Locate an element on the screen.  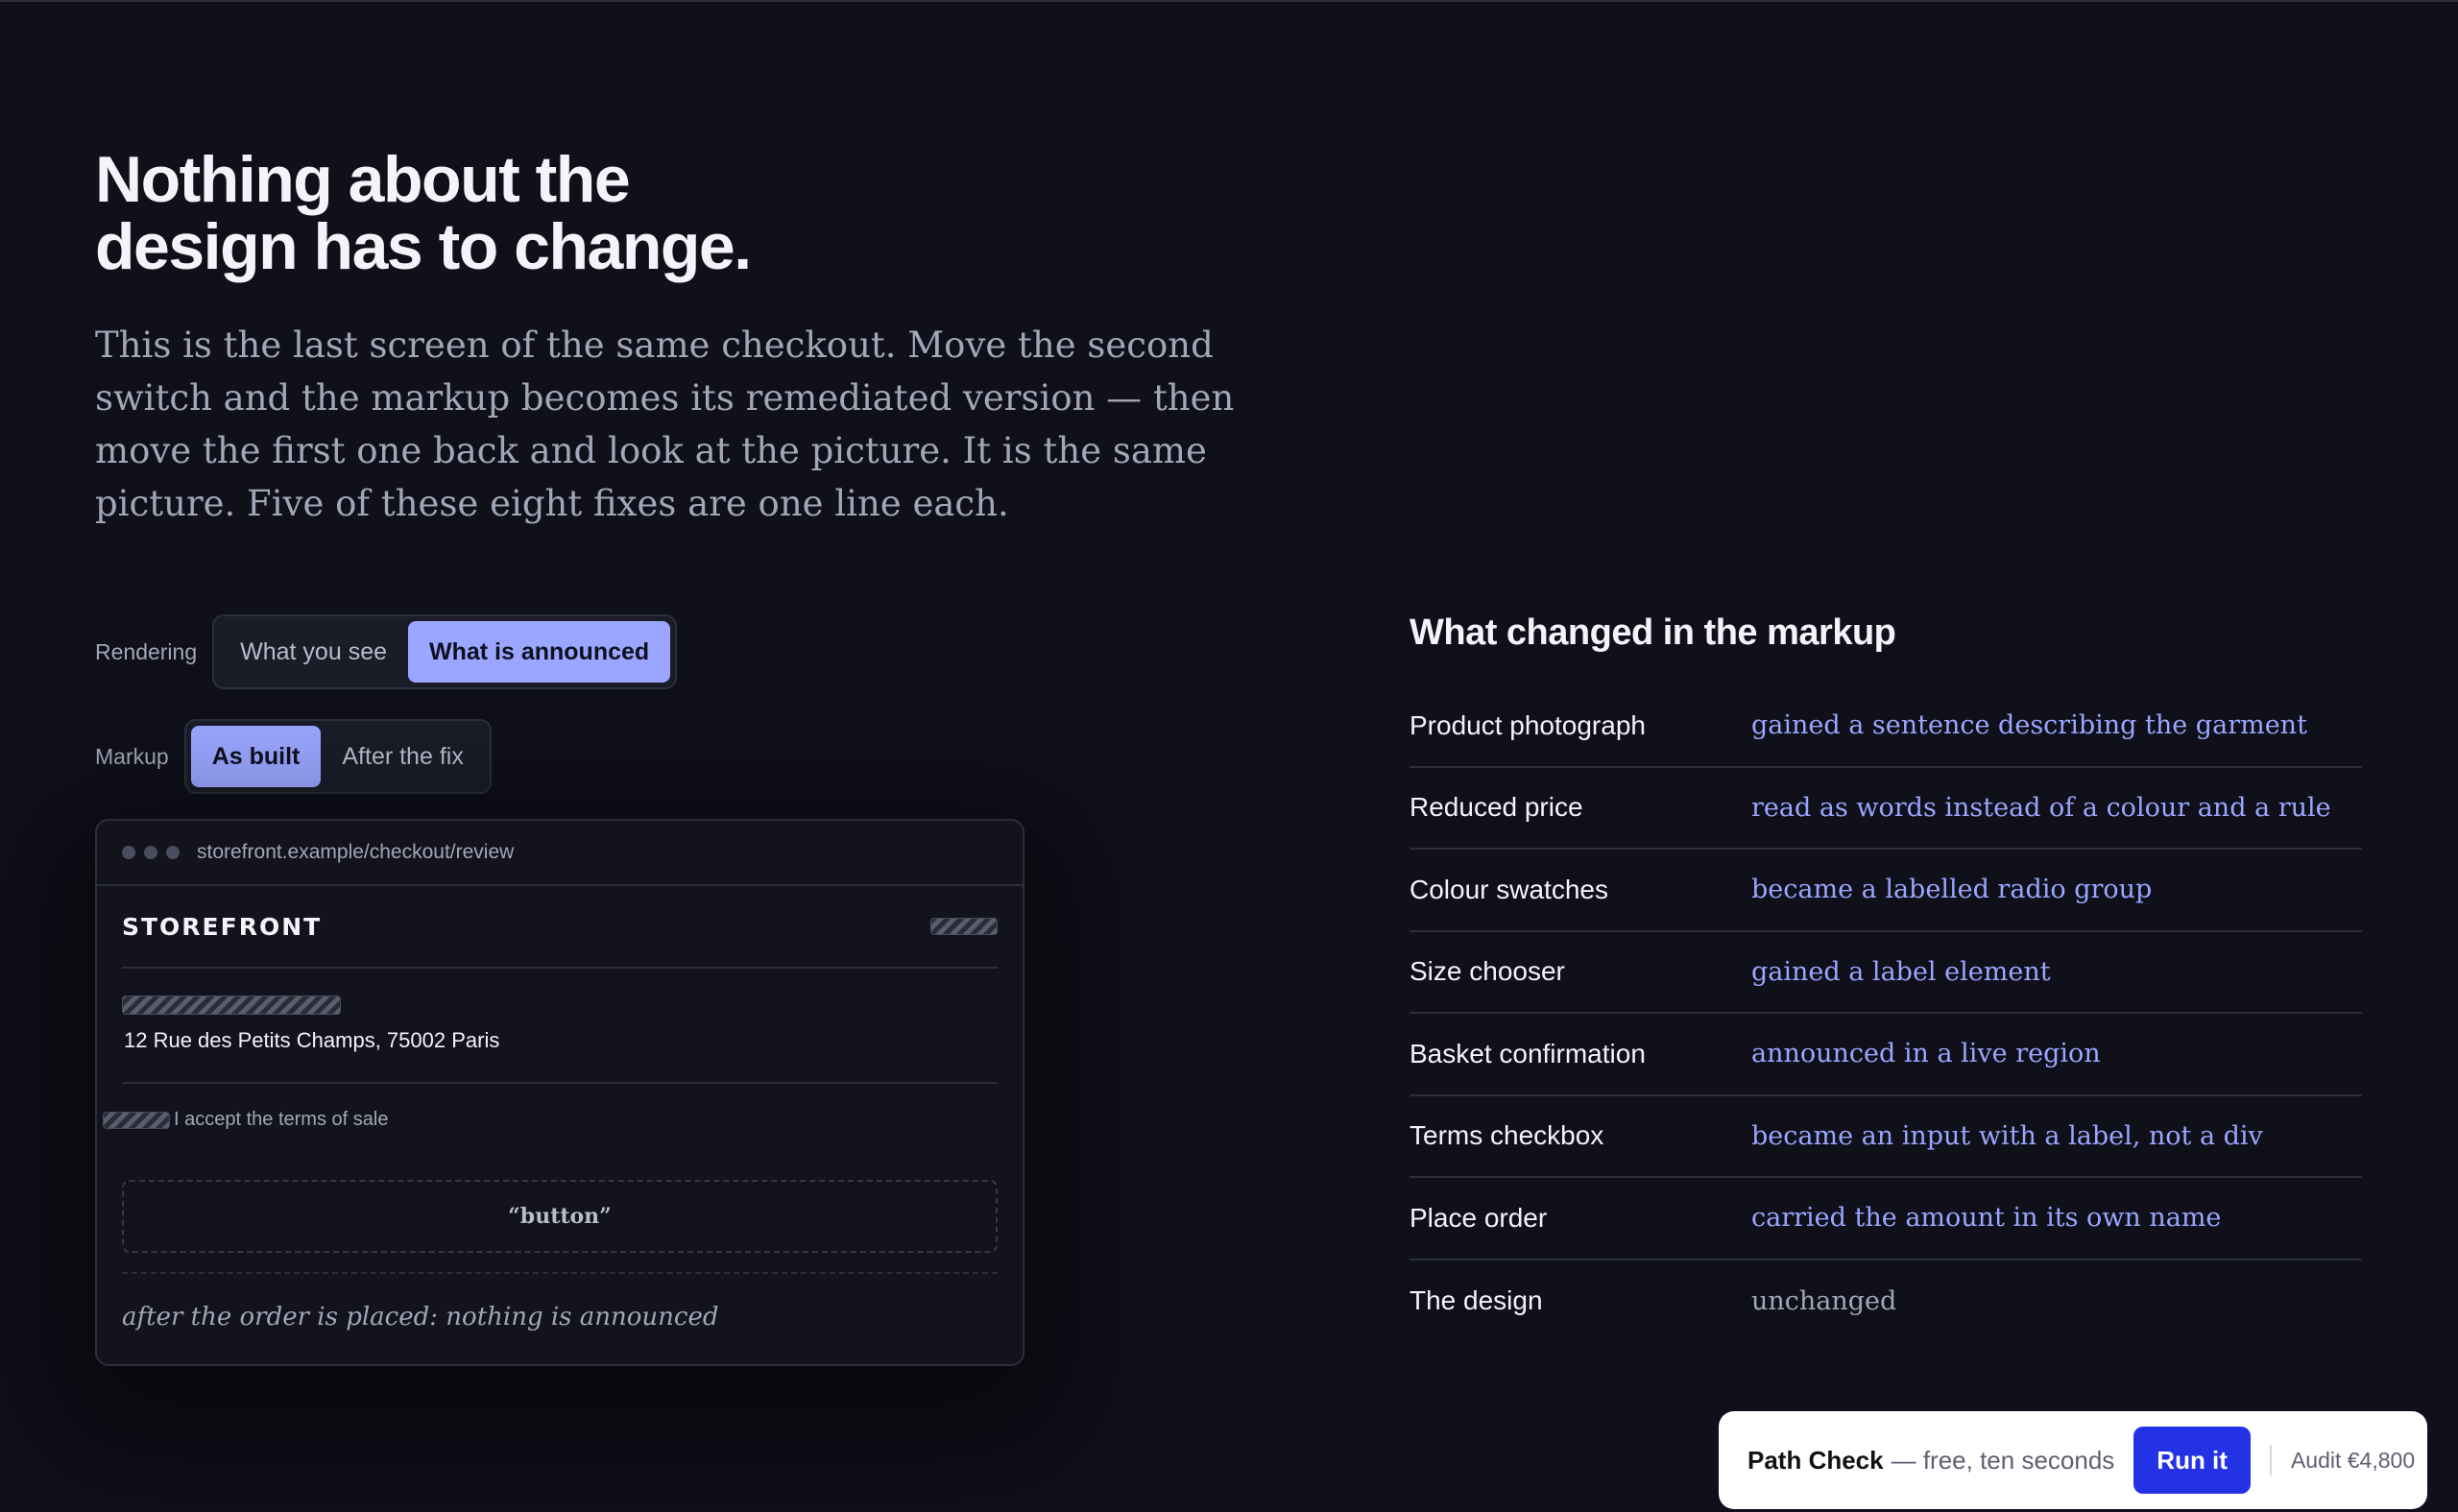
store-logo: STOREFRONT is located at coordinates (222, 926).